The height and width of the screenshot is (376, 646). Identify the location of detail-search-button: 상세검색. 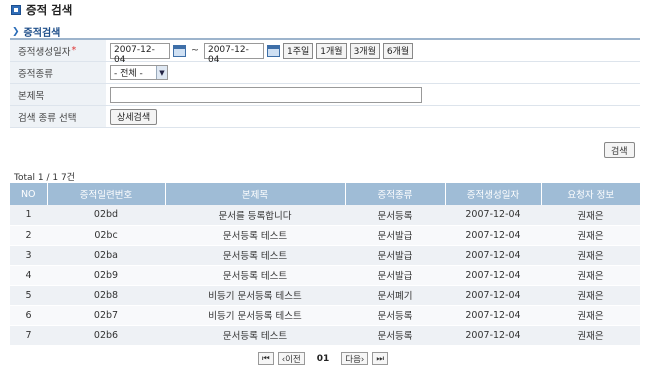
(134, 116).